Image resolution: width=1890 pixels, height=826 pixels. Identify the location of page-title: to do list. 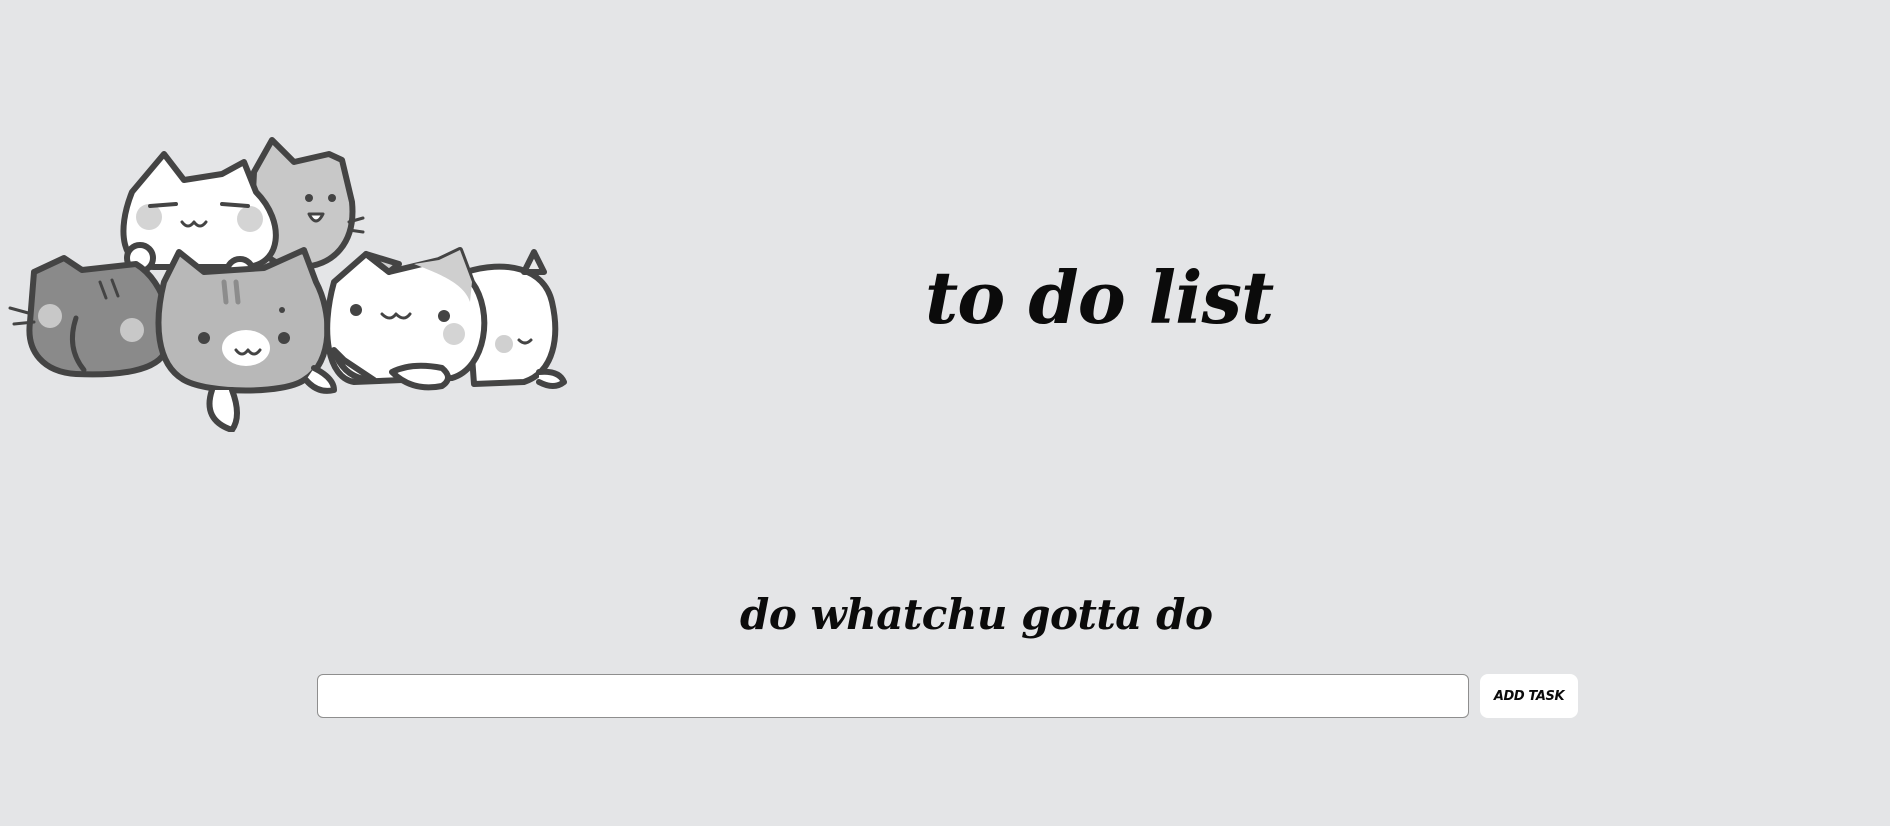
(1099, 297).